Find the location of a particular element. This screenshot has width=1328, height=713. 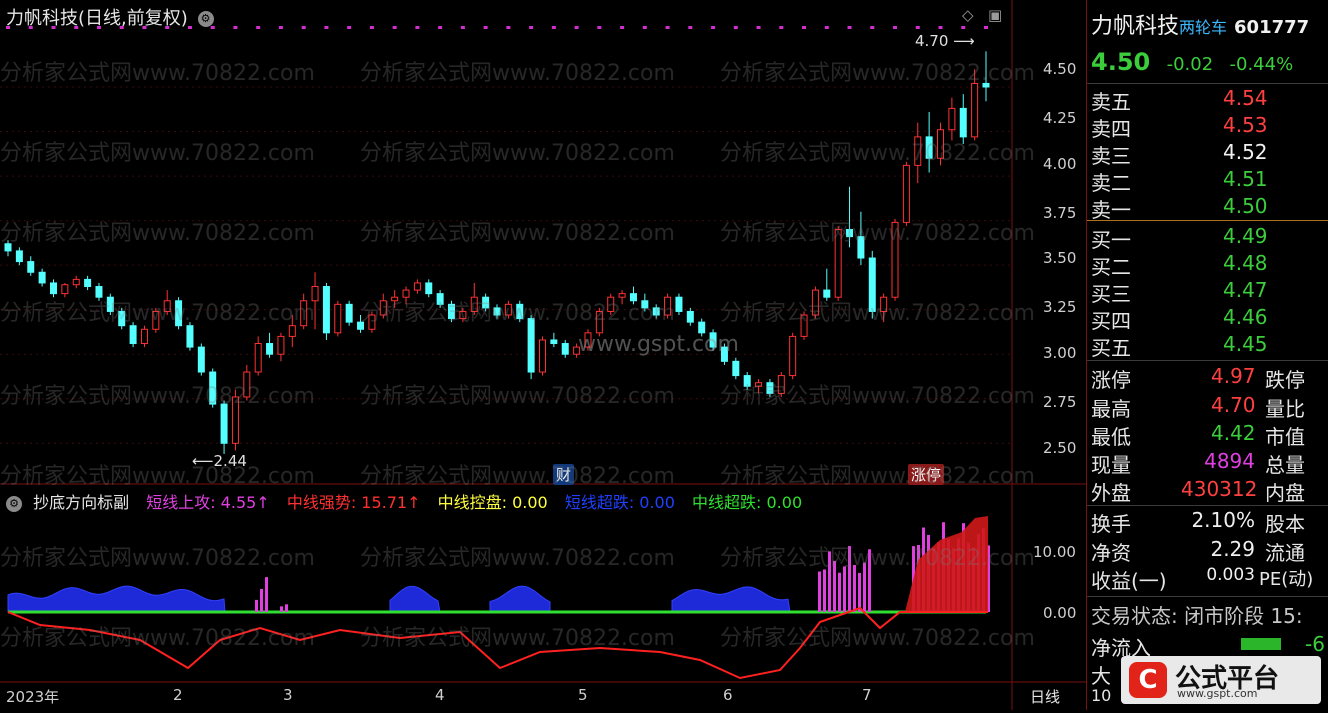

big-order-row: 大 is located at coordinates (1101, 674).